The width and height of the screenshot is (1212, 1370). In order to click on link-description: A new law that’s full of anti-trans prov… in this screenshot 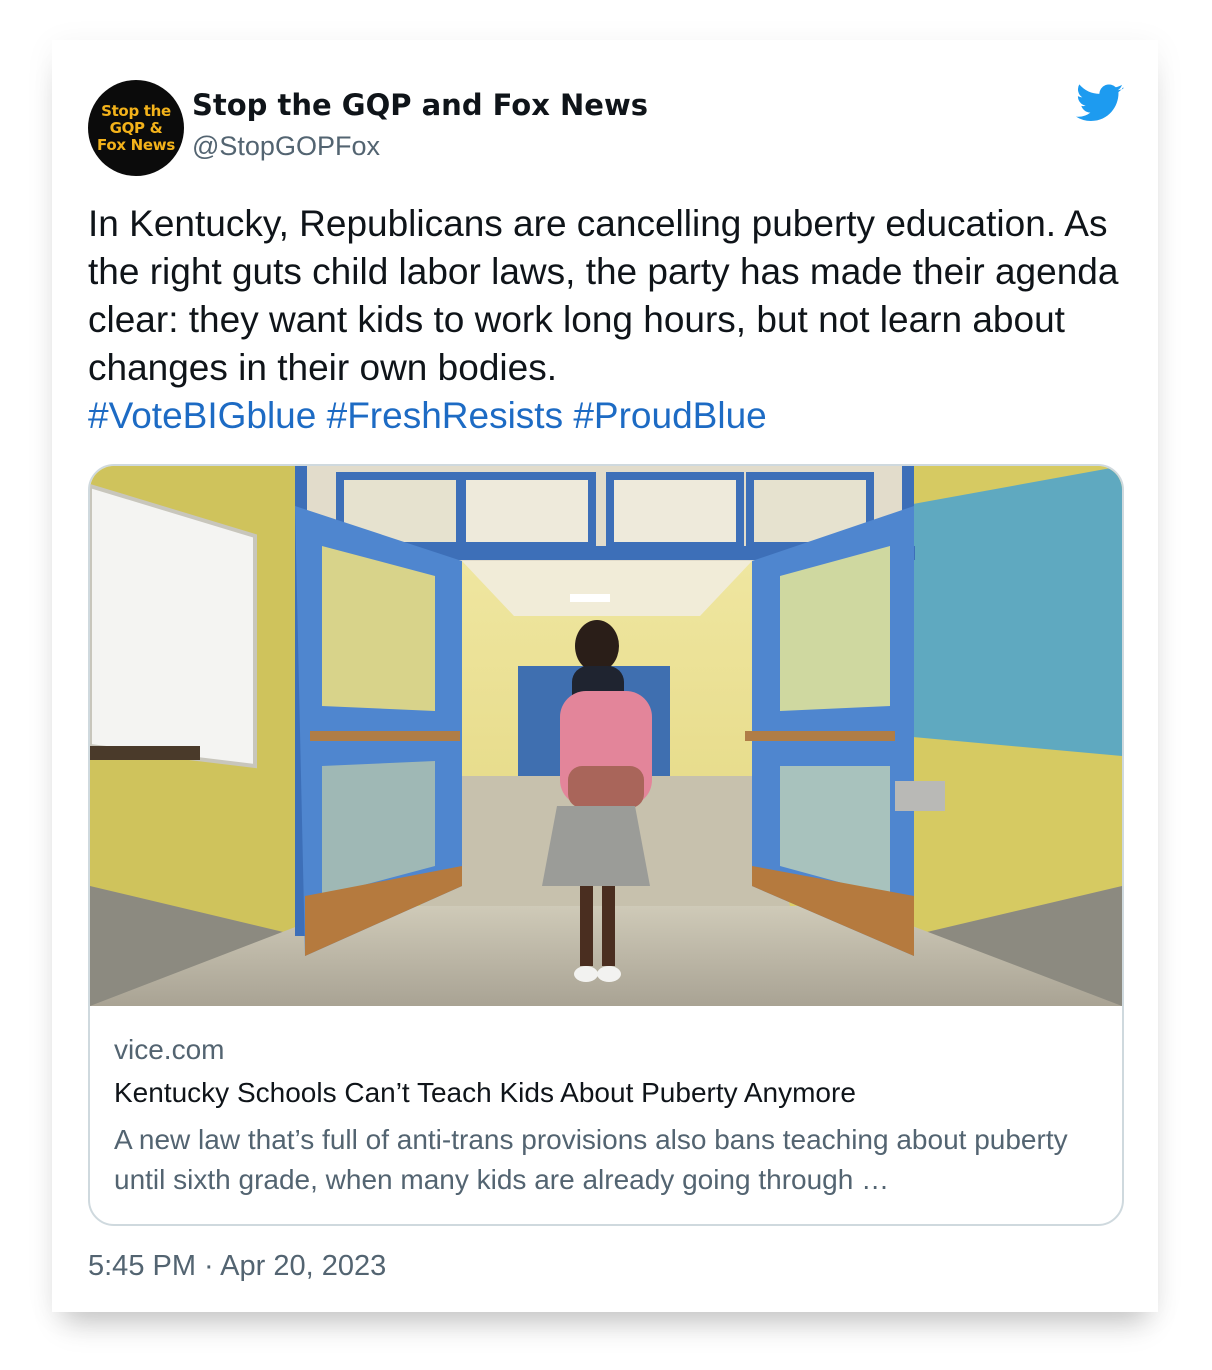, I will do `click(591, 1159)`.